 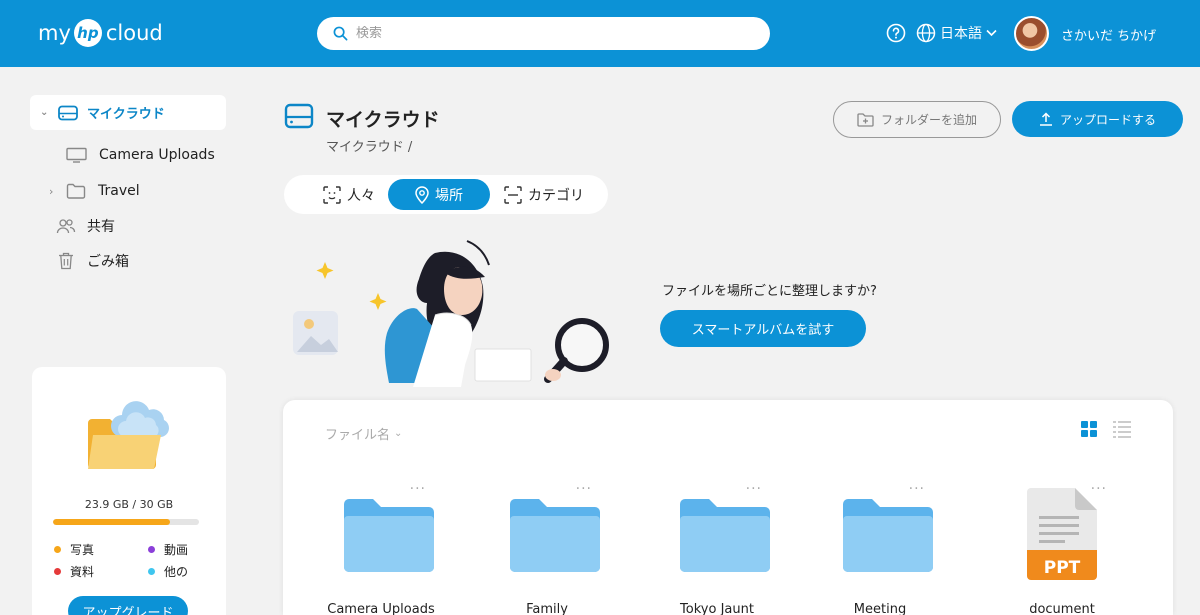 What do you see at coordinates (1089, 429) in the screenshot?
I see `grid-view-icon` at bounding box center [1089, 429].